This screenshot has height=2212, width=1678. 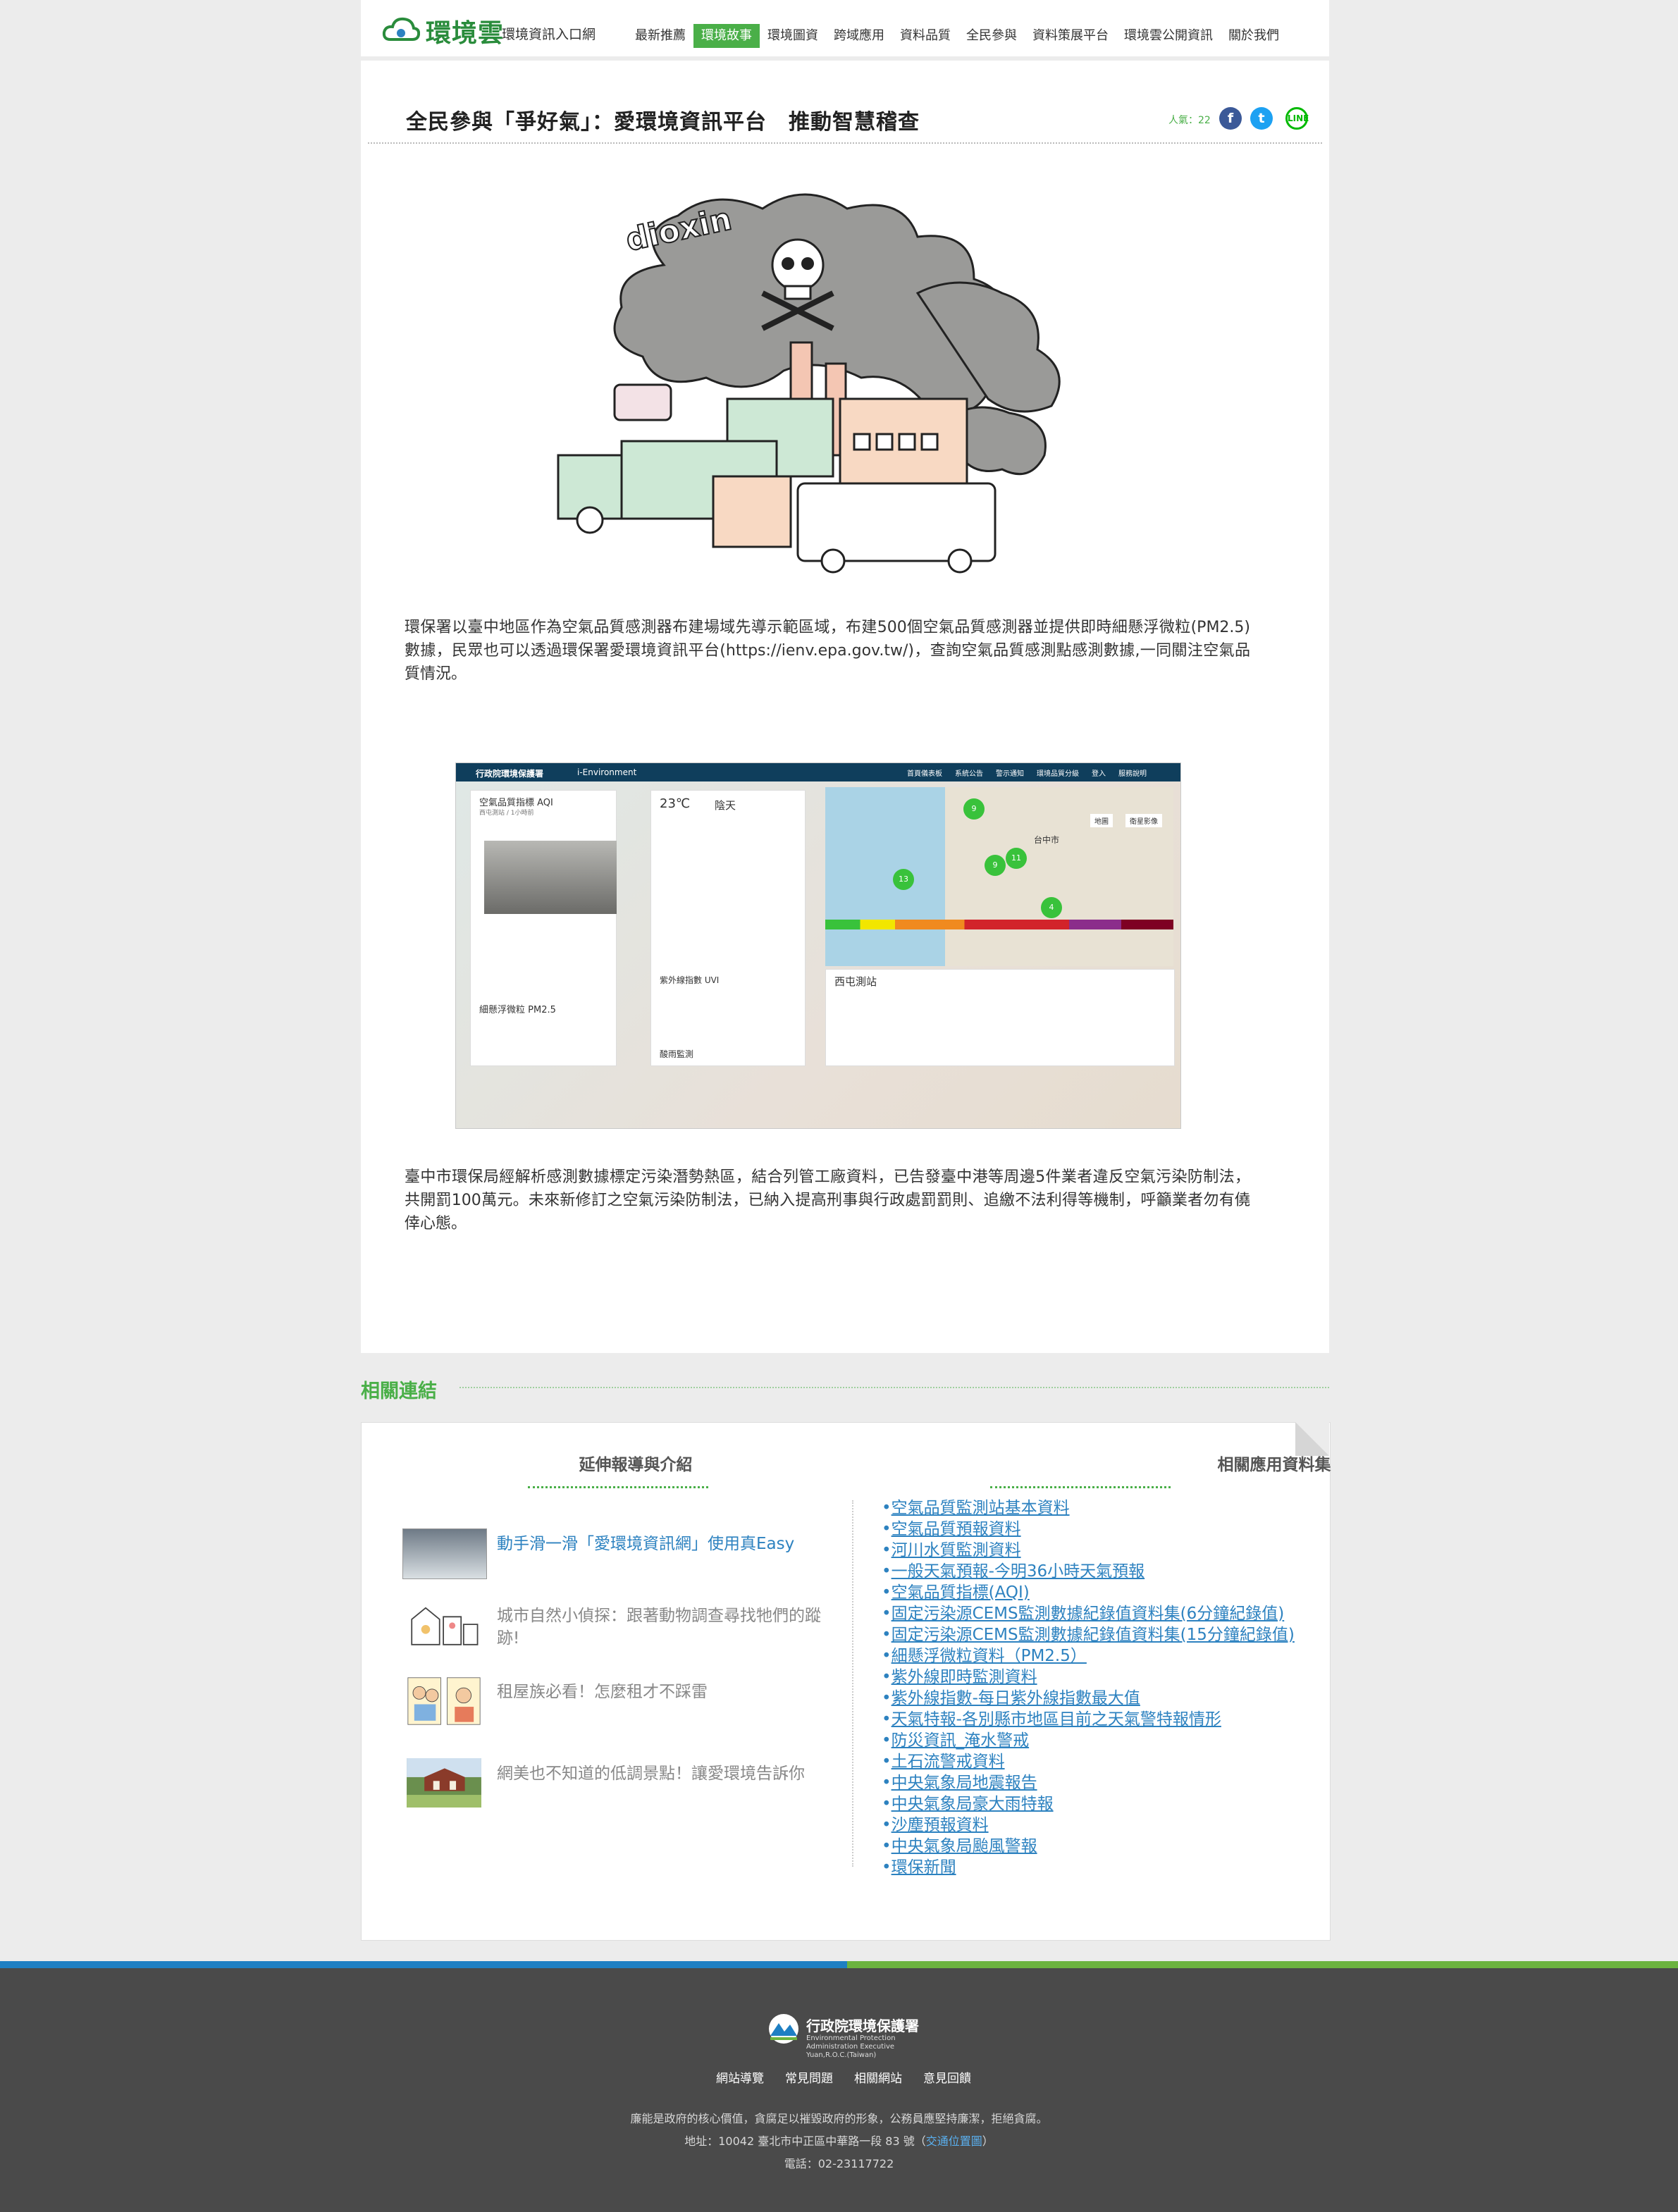 What do you see at coordinates (904, 879) in the screenshot?
I see `sensor-cluster: 13` at bounding box center [904, 879].